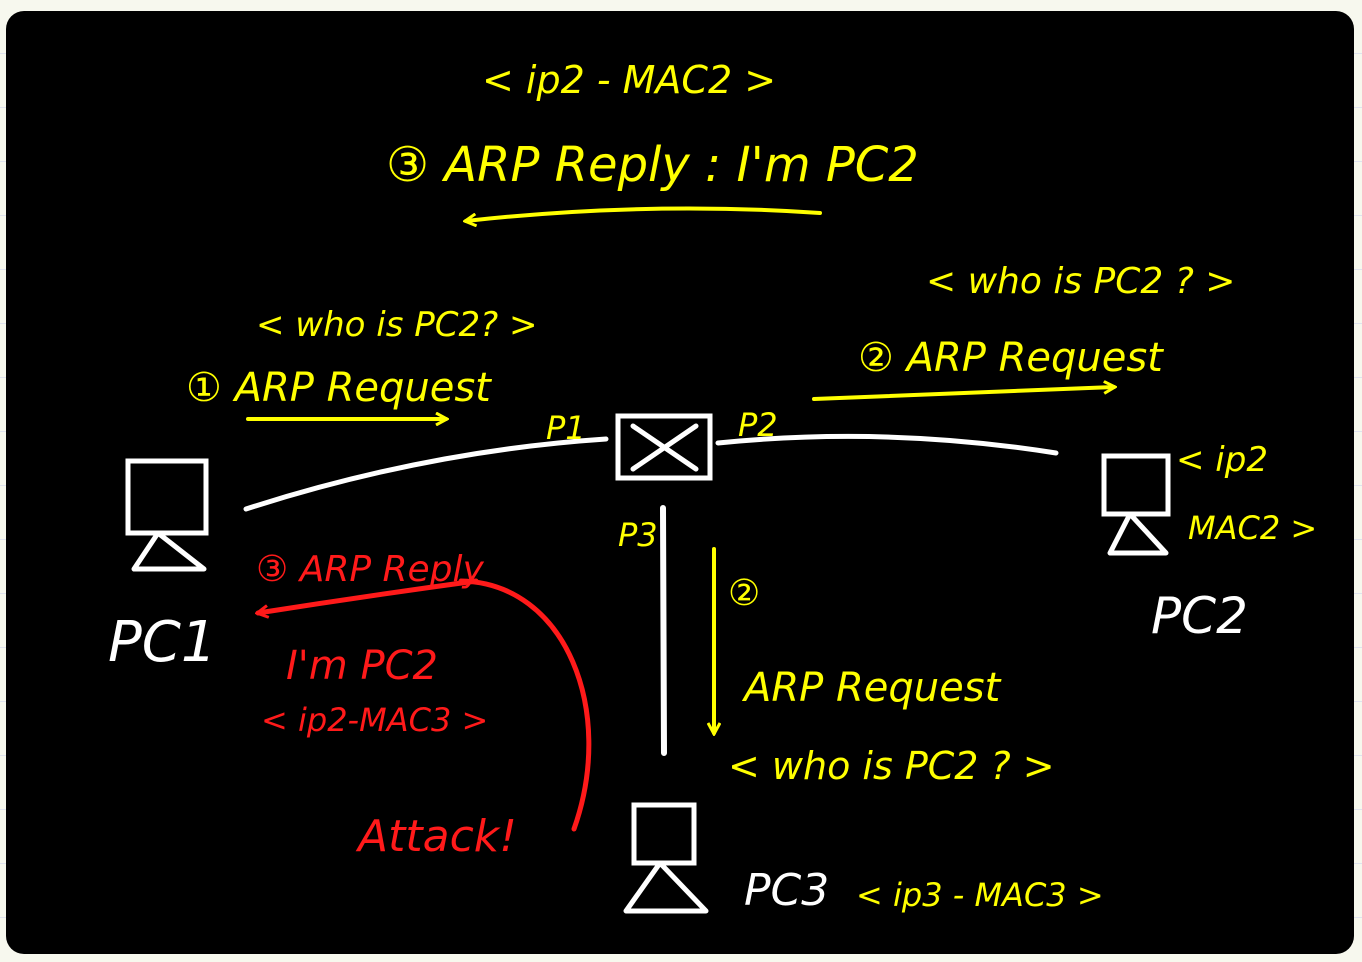 This screenshot has width=1362, height=962. I want to click on step2-right-label: ② ARP Request, so click(1011, 358).